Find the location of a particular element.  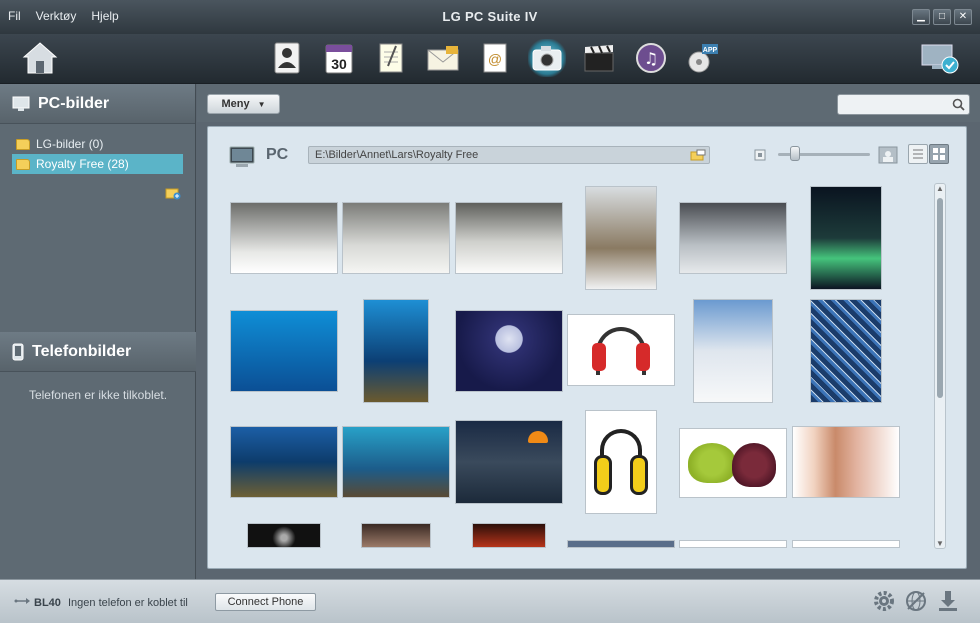

search-box is located at coordinates (903, 104).